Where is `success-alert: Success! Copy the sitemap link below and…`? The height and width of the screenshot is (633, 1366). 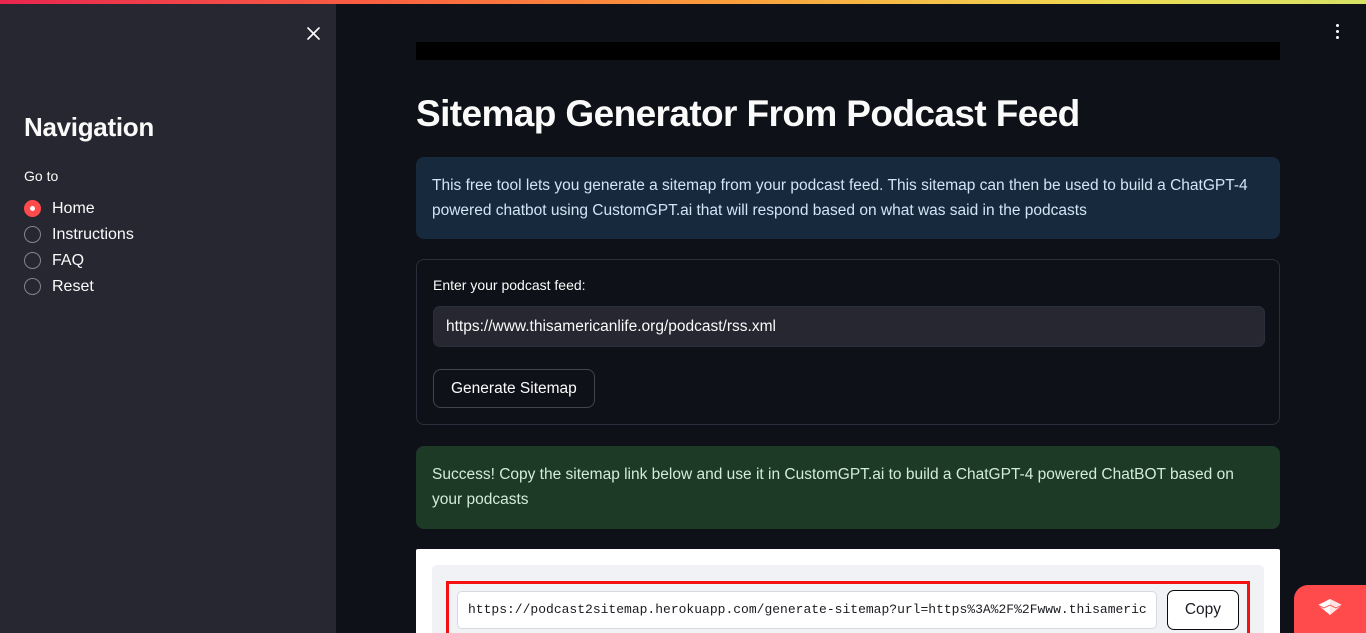 success-alert: Success! Copy the sitemap link below and… is located at coordinates (848, 487).